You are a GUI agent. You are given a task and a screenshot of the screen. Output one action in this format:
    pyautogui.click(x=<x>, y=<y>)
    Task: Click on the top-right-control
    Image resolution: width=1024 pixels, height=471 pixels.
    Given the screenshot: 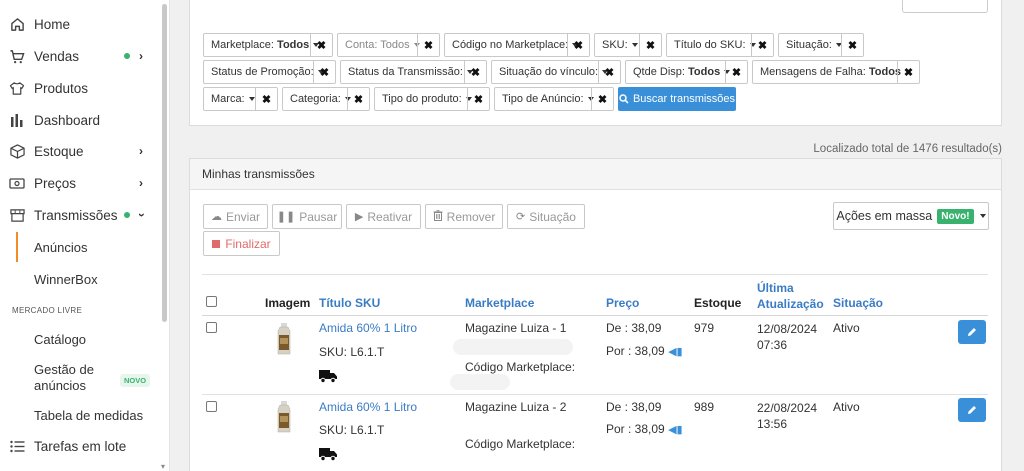 What is the action you would take?
    pyautogui.click(x=945, y=6)
    